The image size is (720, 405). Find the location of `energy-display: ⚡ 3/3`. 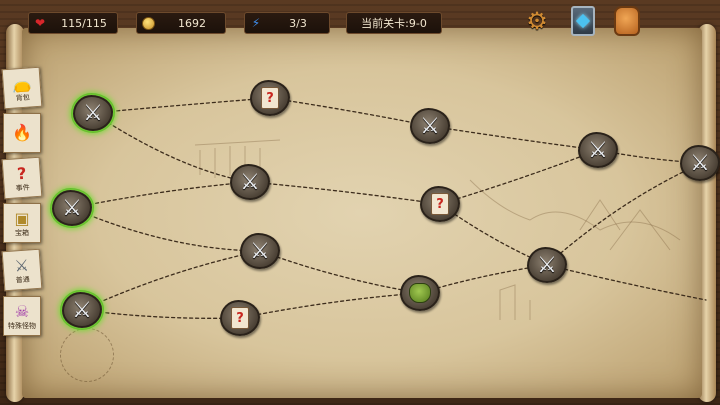

energy-display: ⚡ 3/3 is located at coordinates (287, 23).